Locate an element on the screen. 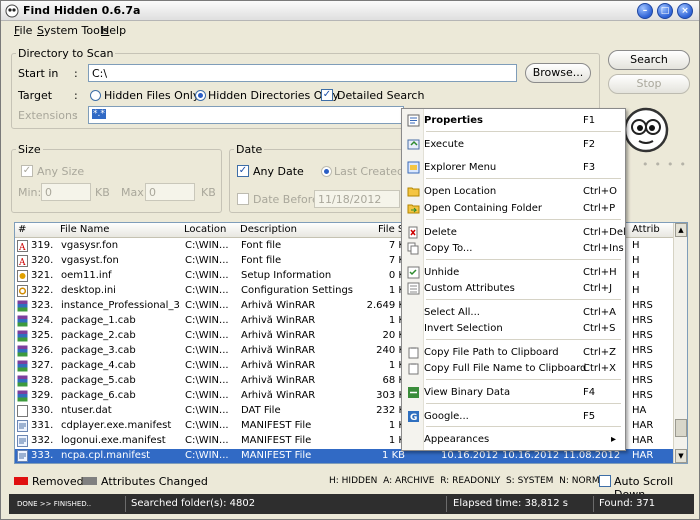 This screenshot has height=520, width=700. col-number: # is located at coordinates (22, 229).